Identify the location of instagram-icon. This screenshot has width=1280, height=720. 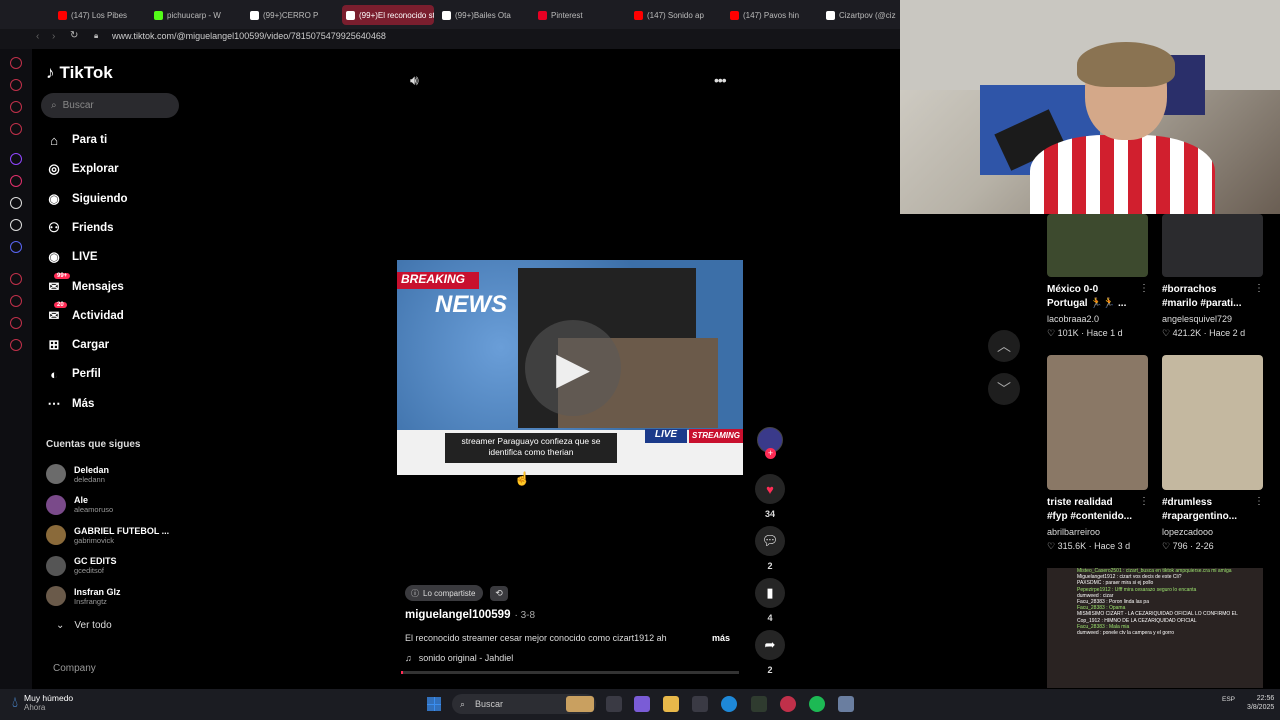
(16, 181).